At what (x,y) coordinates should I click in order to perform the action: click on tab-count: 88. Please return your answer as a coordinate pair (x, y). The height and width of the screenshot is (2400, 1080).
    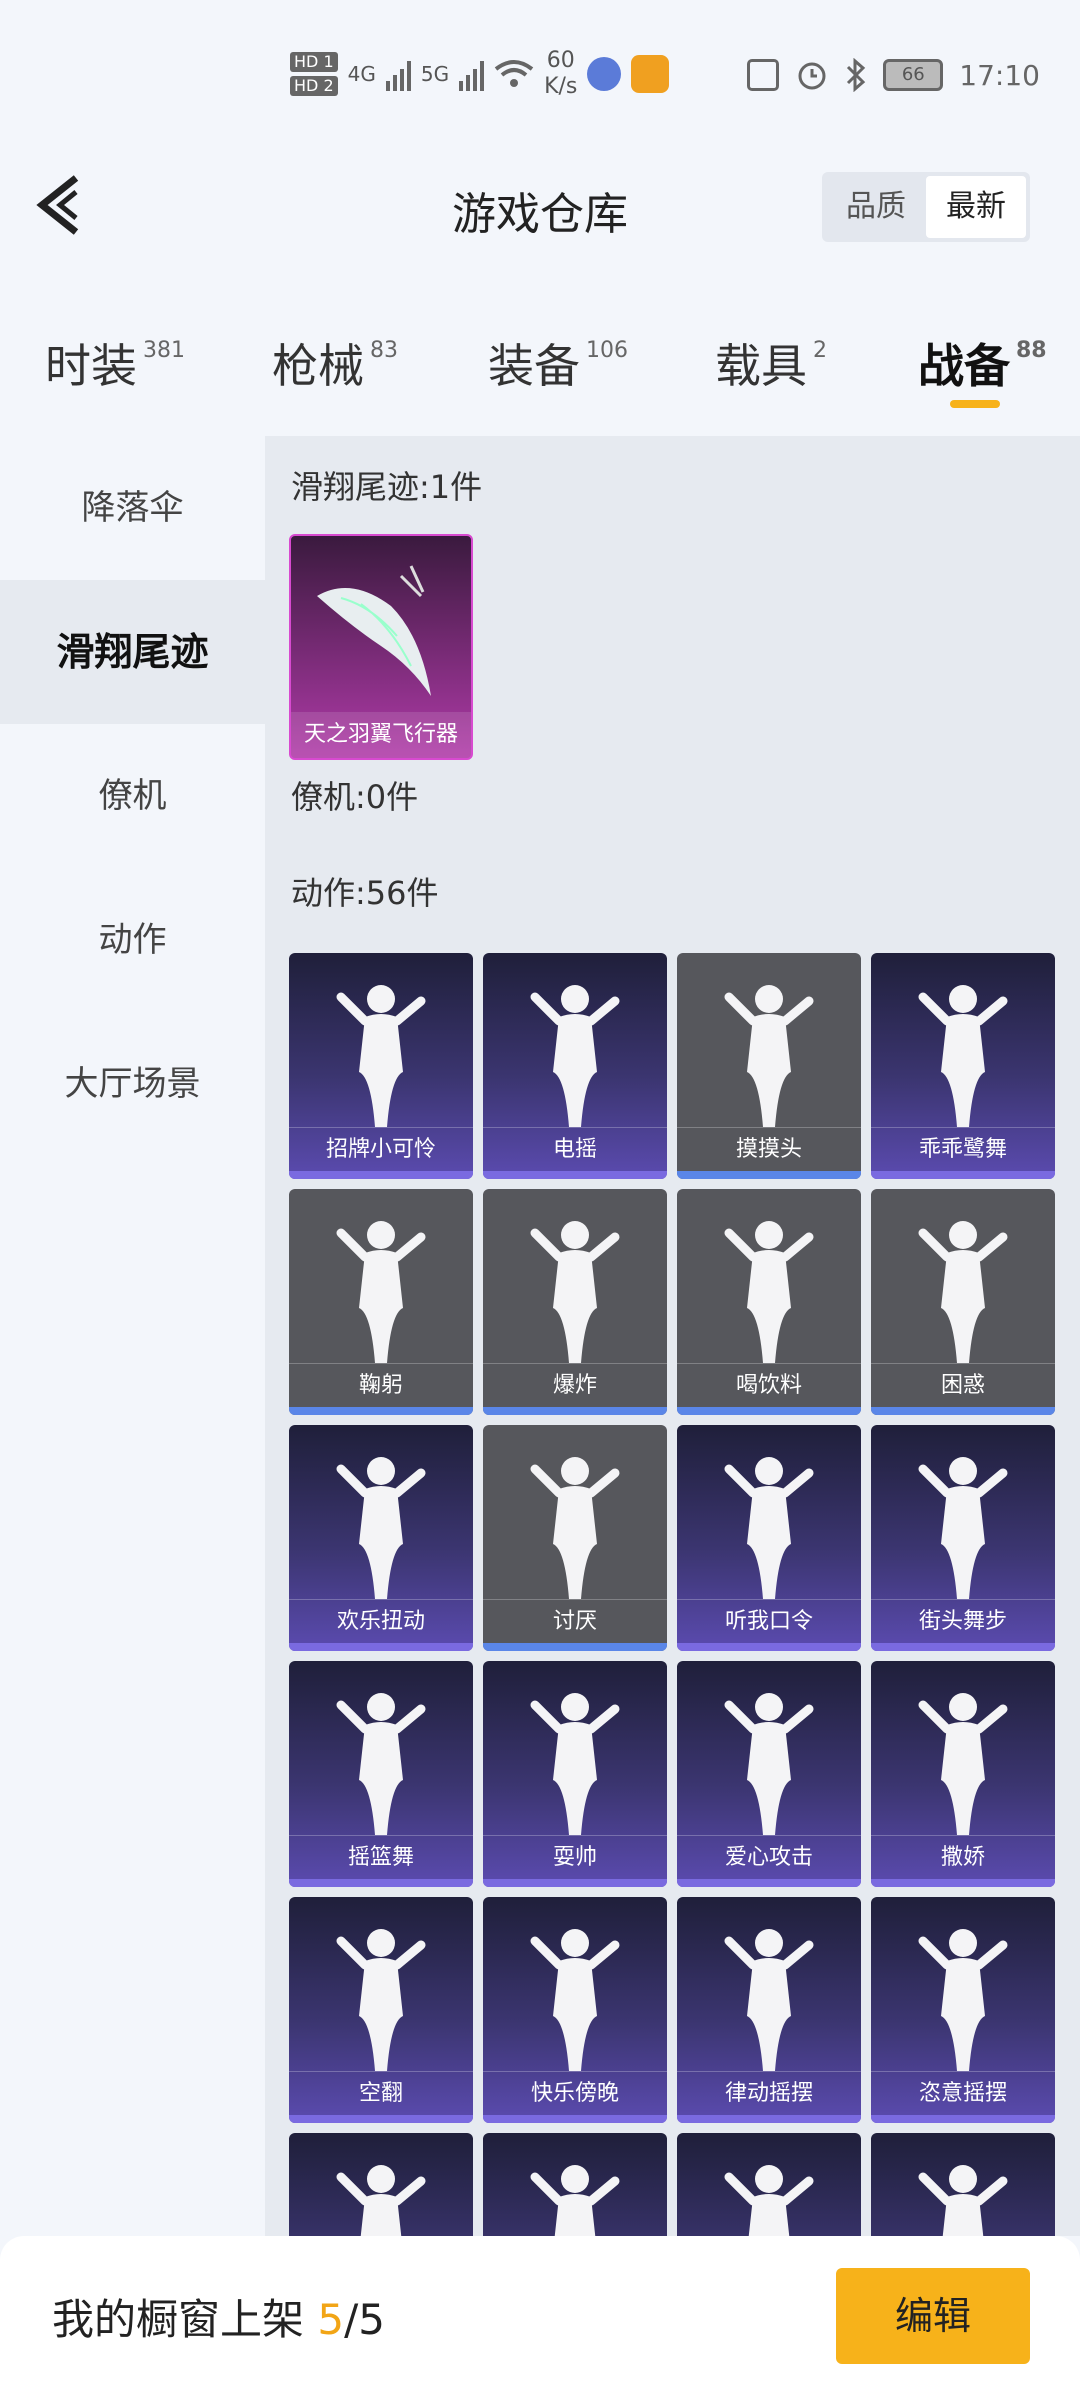
    Looking at the image, I should click on (1031, 350).